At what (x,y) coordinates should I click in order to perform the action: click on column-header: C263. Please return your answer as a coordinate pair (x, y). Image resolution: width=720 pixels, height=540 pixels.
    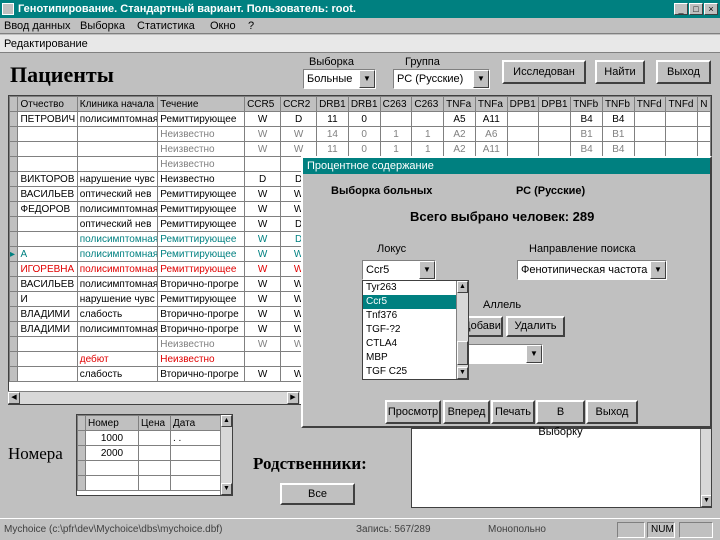
    Looking at the image, I should click on (396, 104).